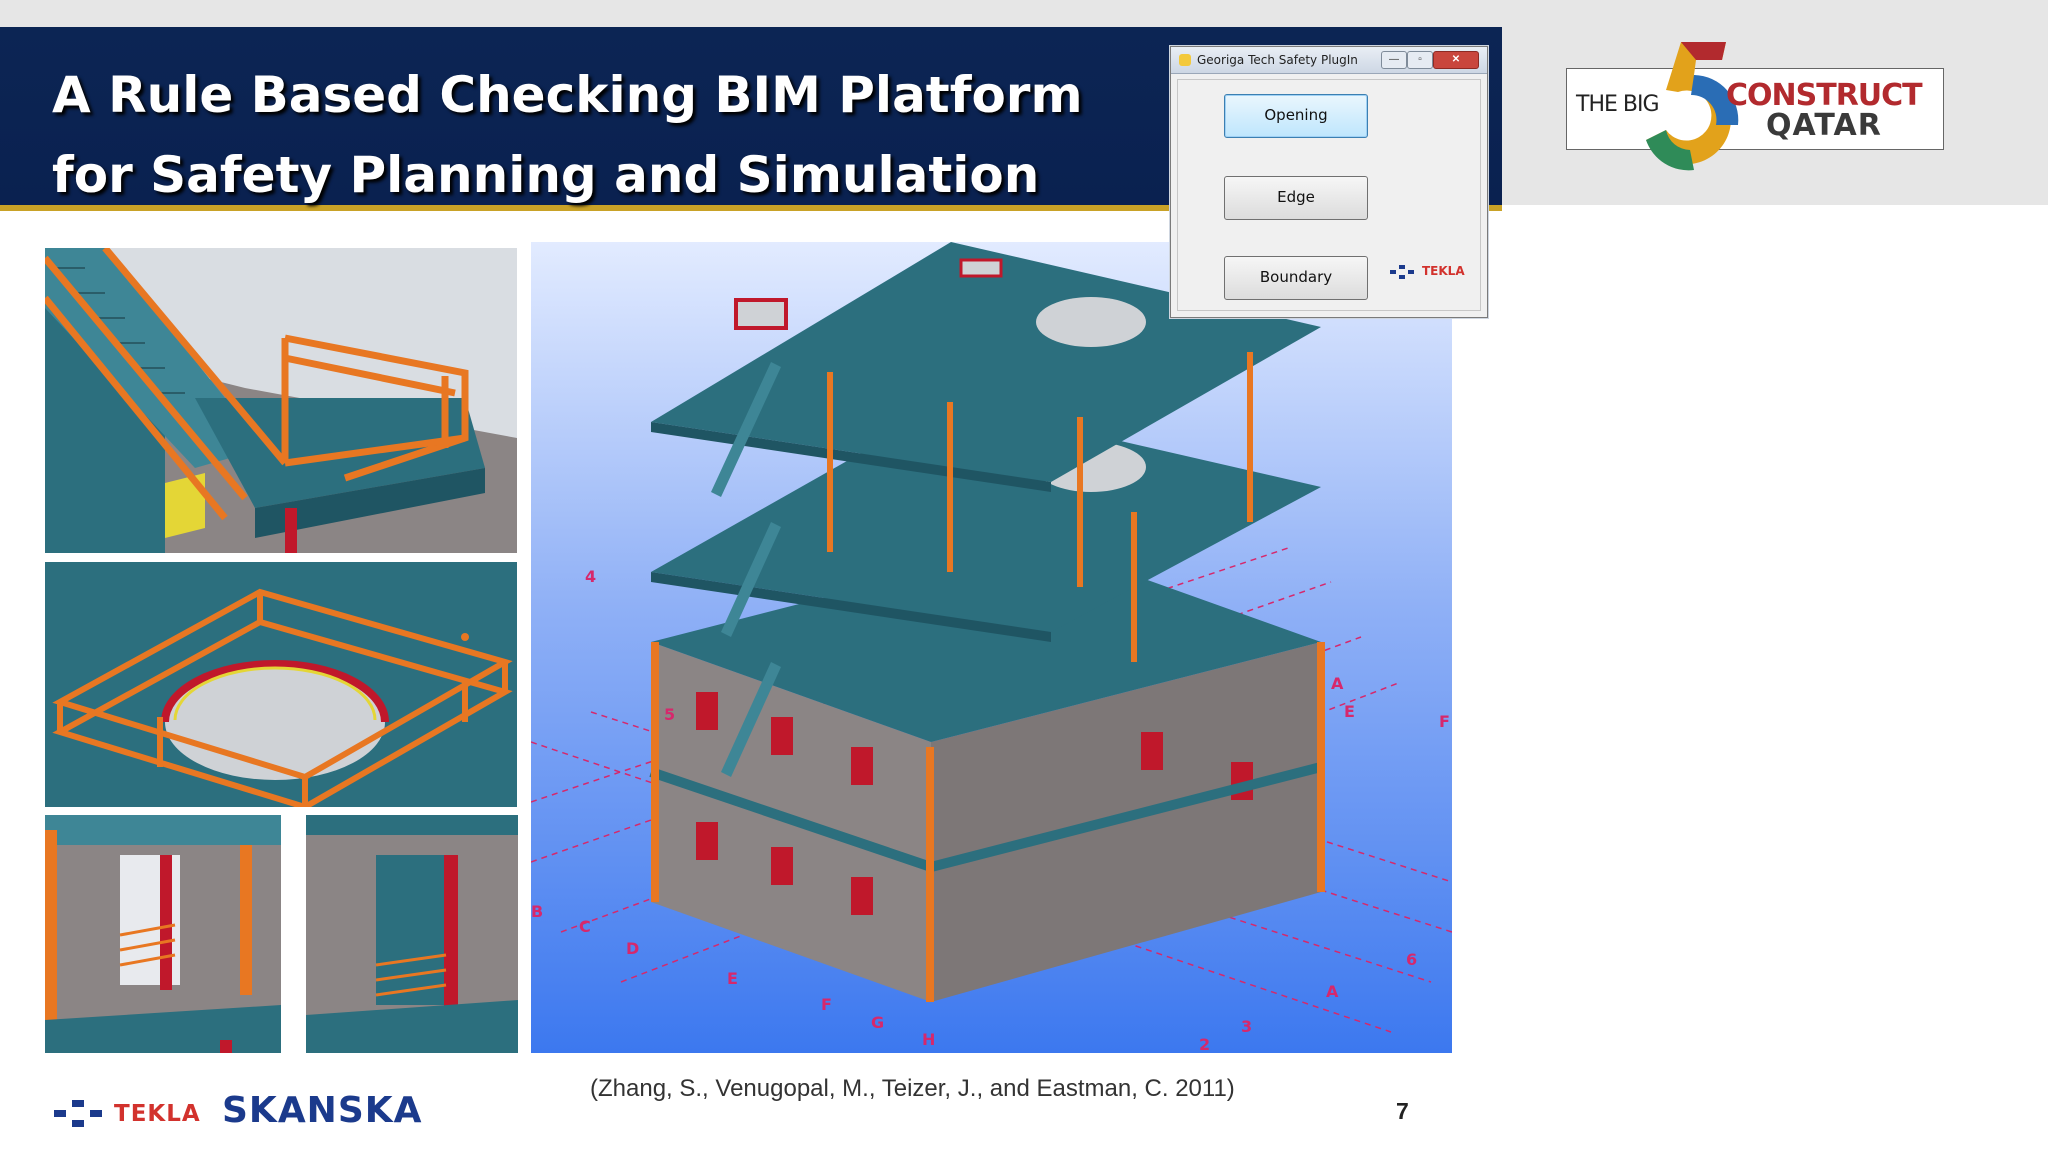  I want to click on logo-the-big: THE BIG, so click(1618, 104).